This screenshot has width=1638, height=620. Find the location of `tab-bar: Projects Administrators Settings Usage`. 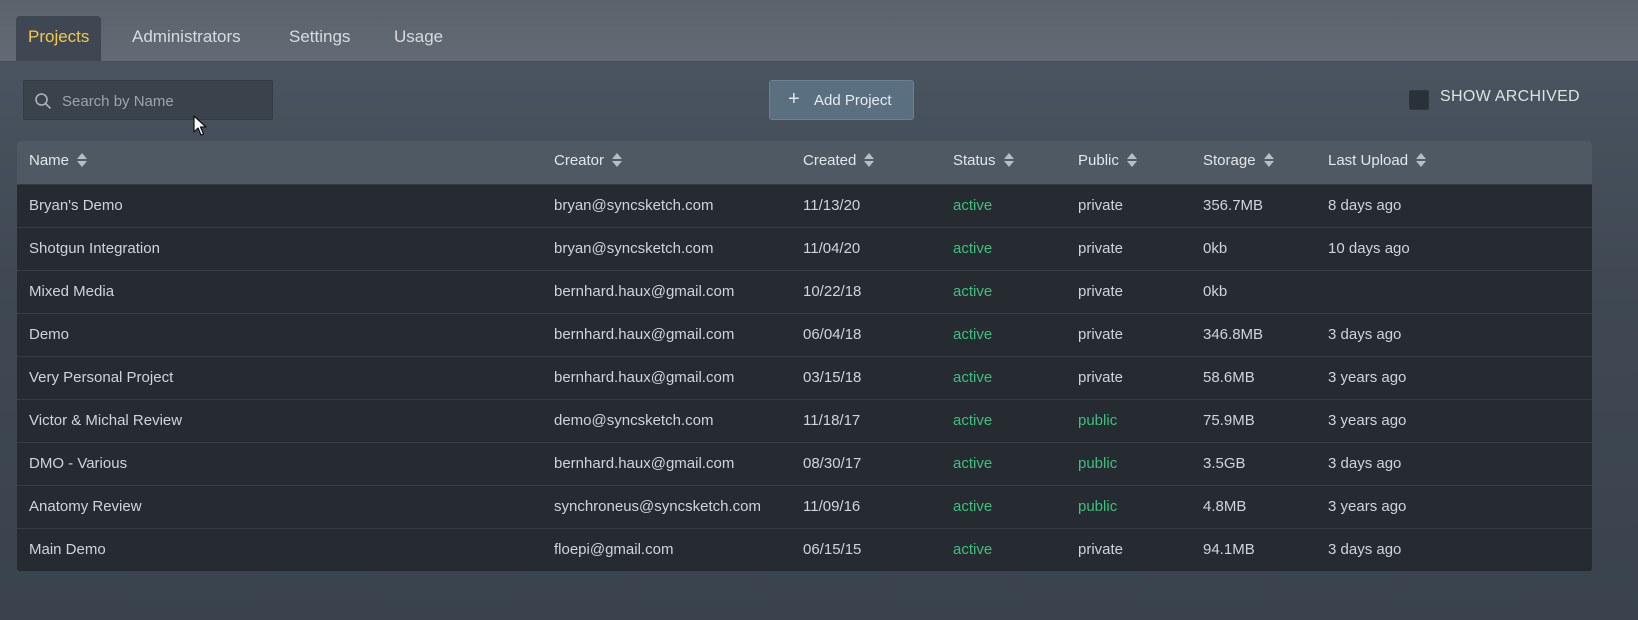

tab-bar: Projects Administrators Settings Usage is located at coordinates (819, 31).